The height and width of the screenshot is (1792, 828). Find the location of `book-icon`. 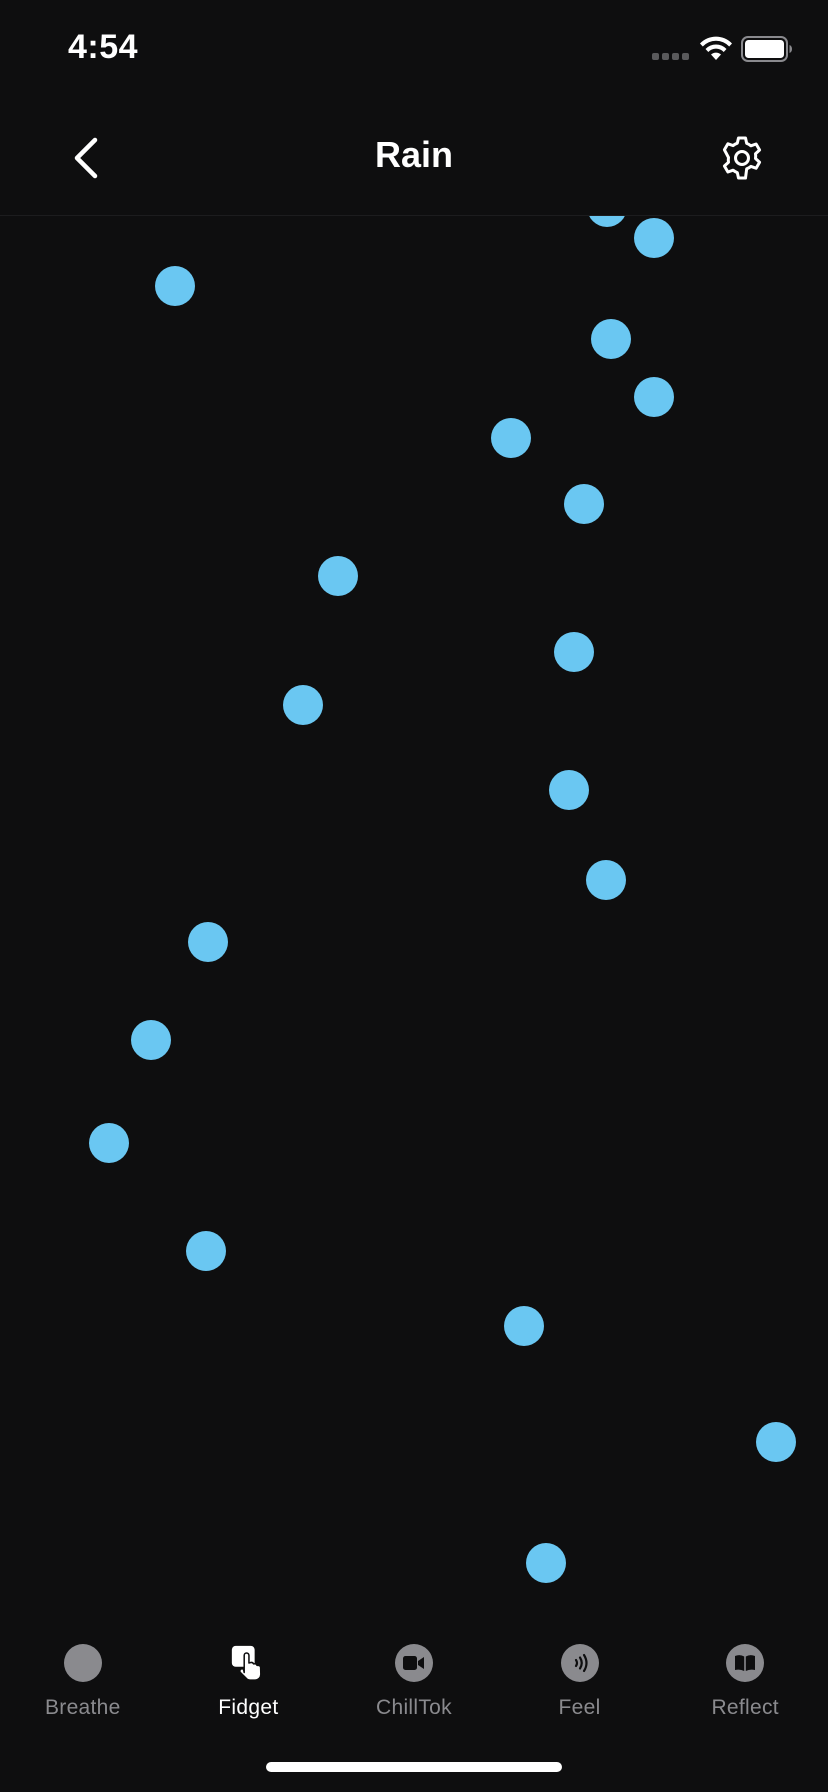

book-icon is located at coordinates (745, 1663).